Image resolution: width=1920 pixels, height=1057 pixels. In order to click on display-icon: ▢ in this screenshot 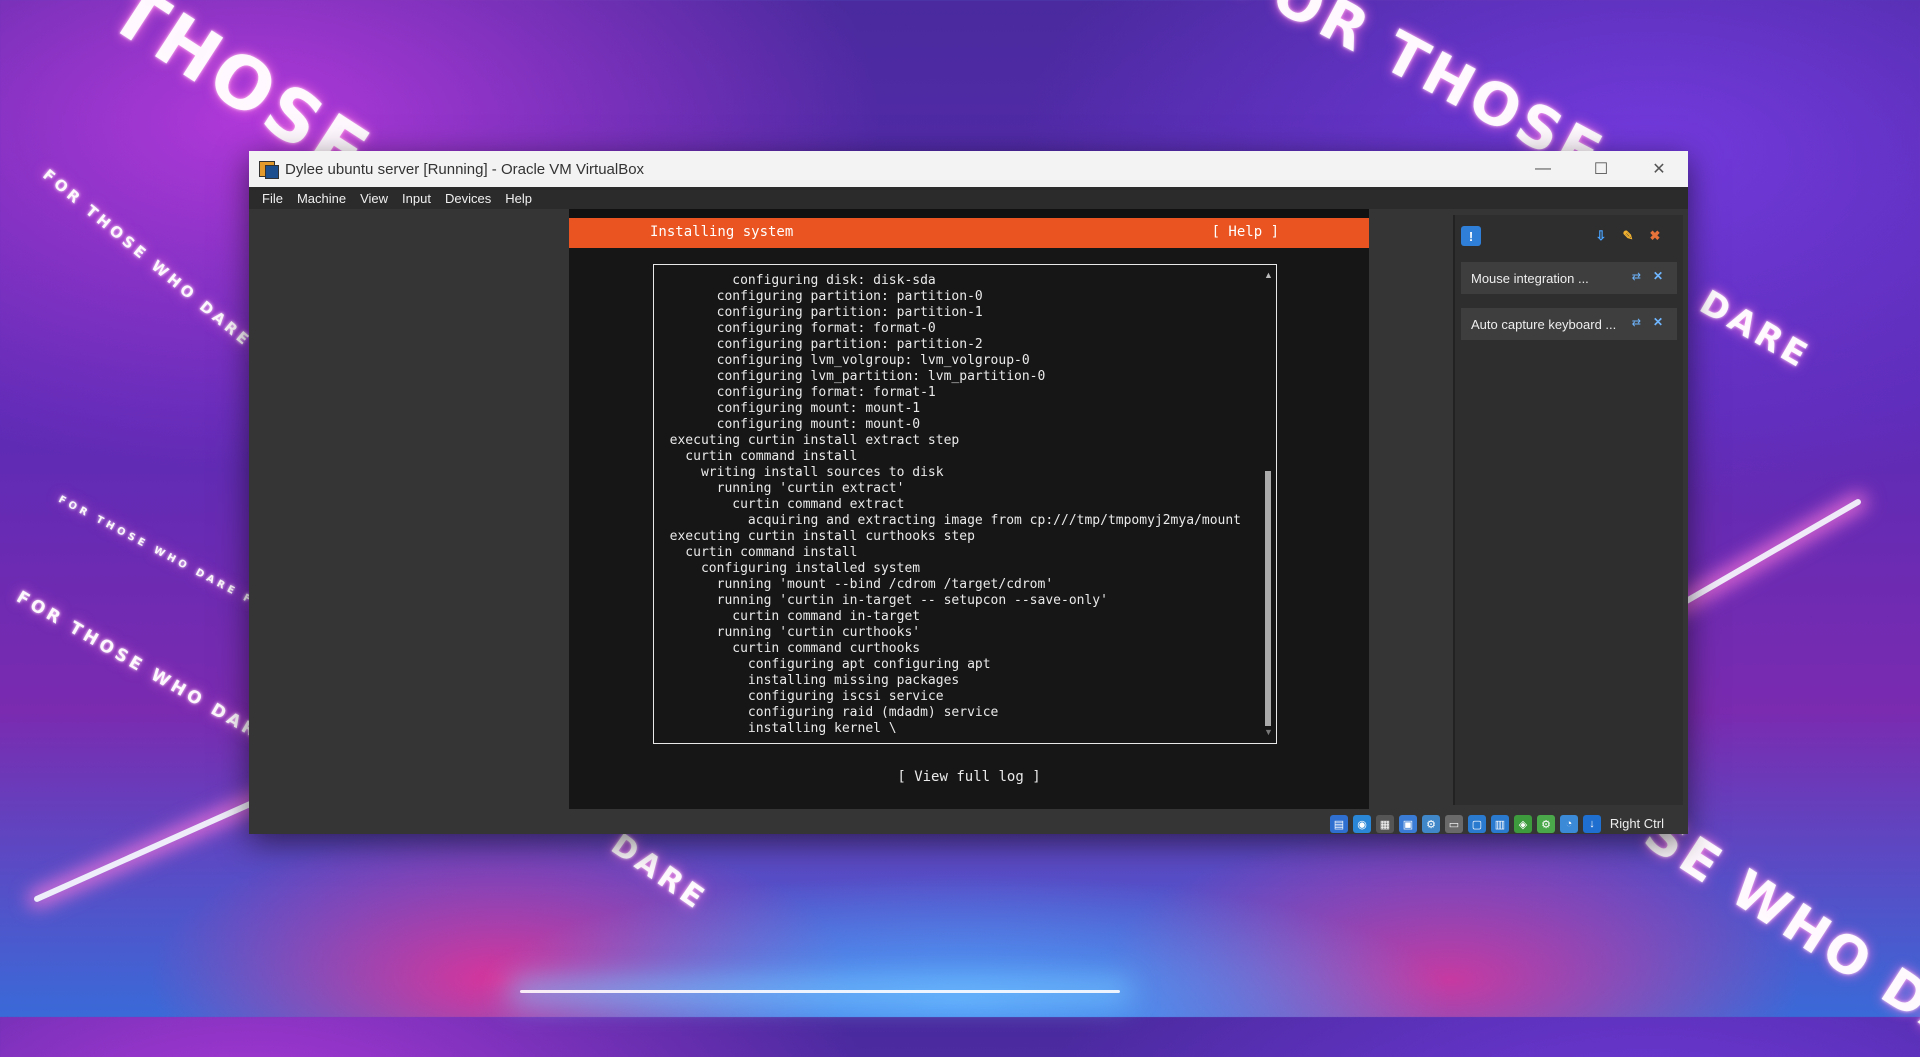, I will do `click(1477, 824)`.